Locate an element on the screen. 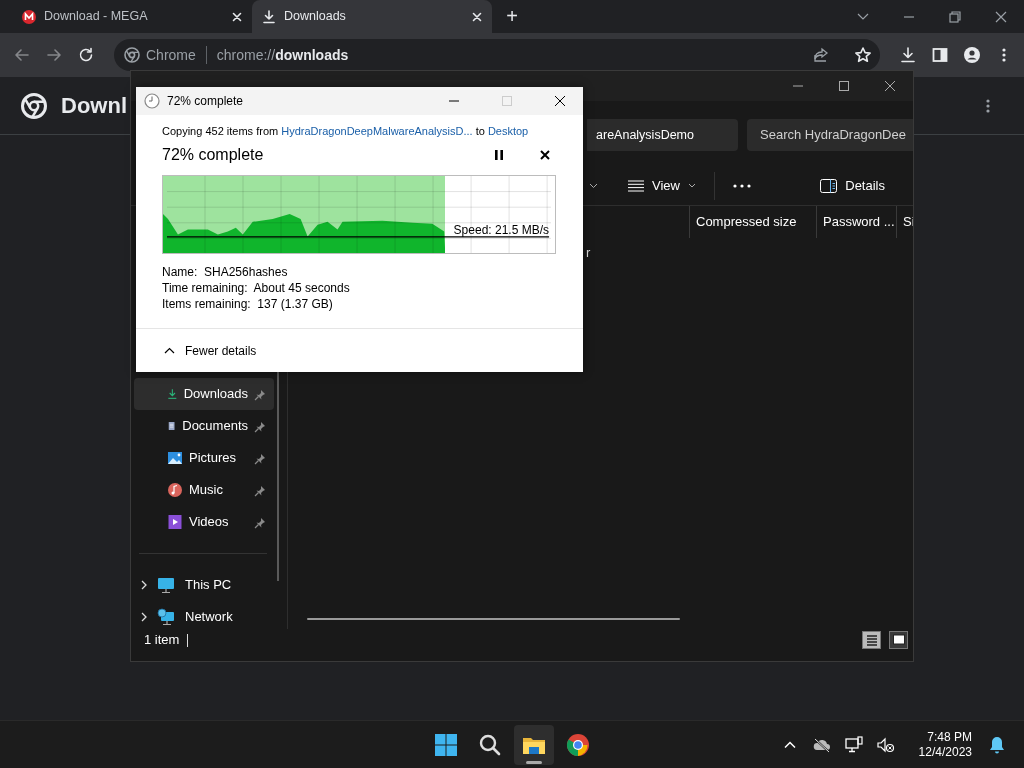 The height and width of the screenshot is (768, 1024). search-field: Search HydraDragonDee is located at coordinates (830, 135).